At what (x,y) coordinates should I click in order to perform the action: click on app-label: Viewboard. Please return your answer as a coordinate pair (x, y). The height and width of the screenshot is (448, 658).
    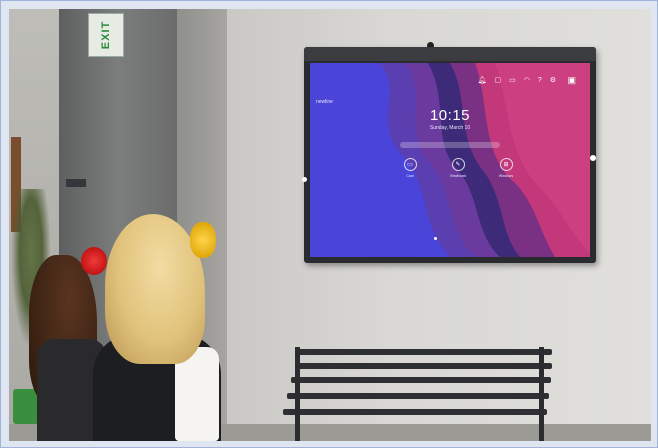
    Looking at the image, I should click on (458, 176).